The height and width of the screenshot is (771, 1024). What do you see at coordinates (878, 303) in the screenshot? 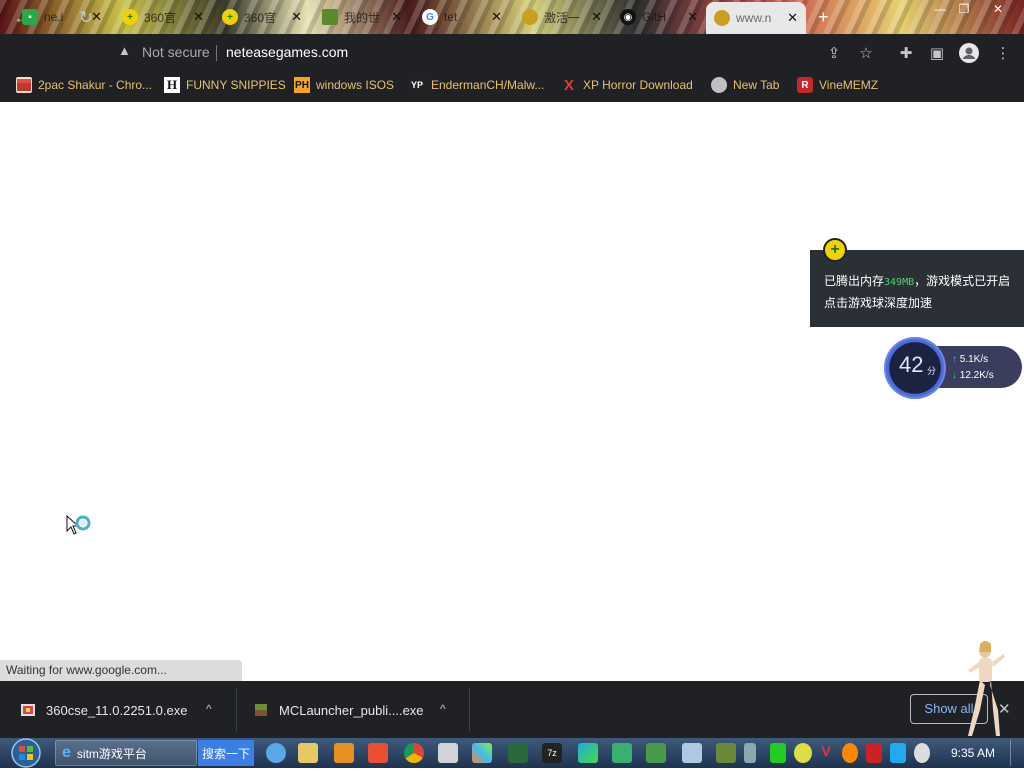
I see `popup-line2: 点击游戏球深度加速` at bounding box center [878, 303].